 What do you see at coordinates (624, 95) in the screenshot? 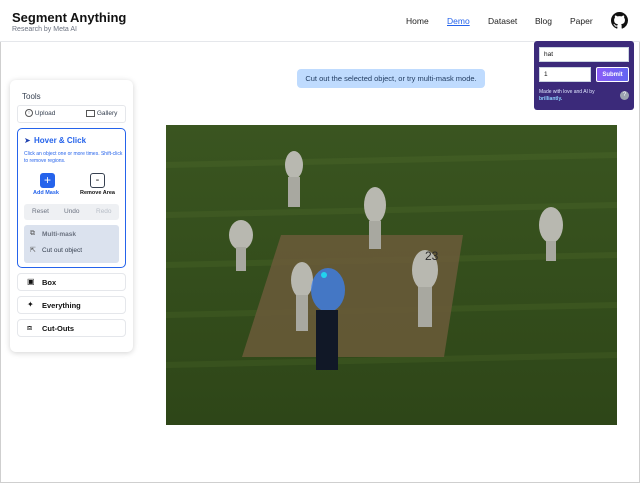
I see `help-icon: ?` at bounding box center [624, 95].